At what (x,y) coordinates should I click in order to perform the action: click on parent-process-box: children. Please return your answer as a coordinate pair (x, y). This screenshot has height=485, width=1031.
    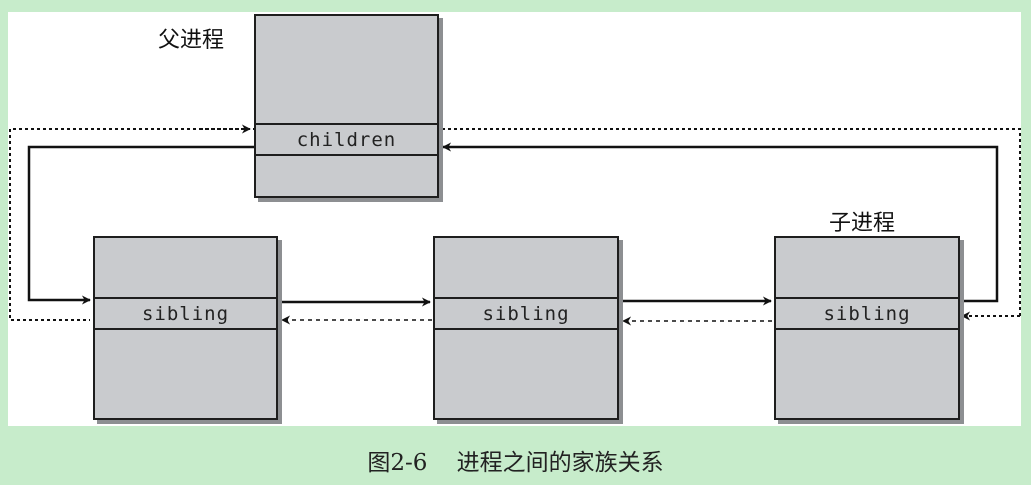
    Looking at the image, I should click on (346, 106).